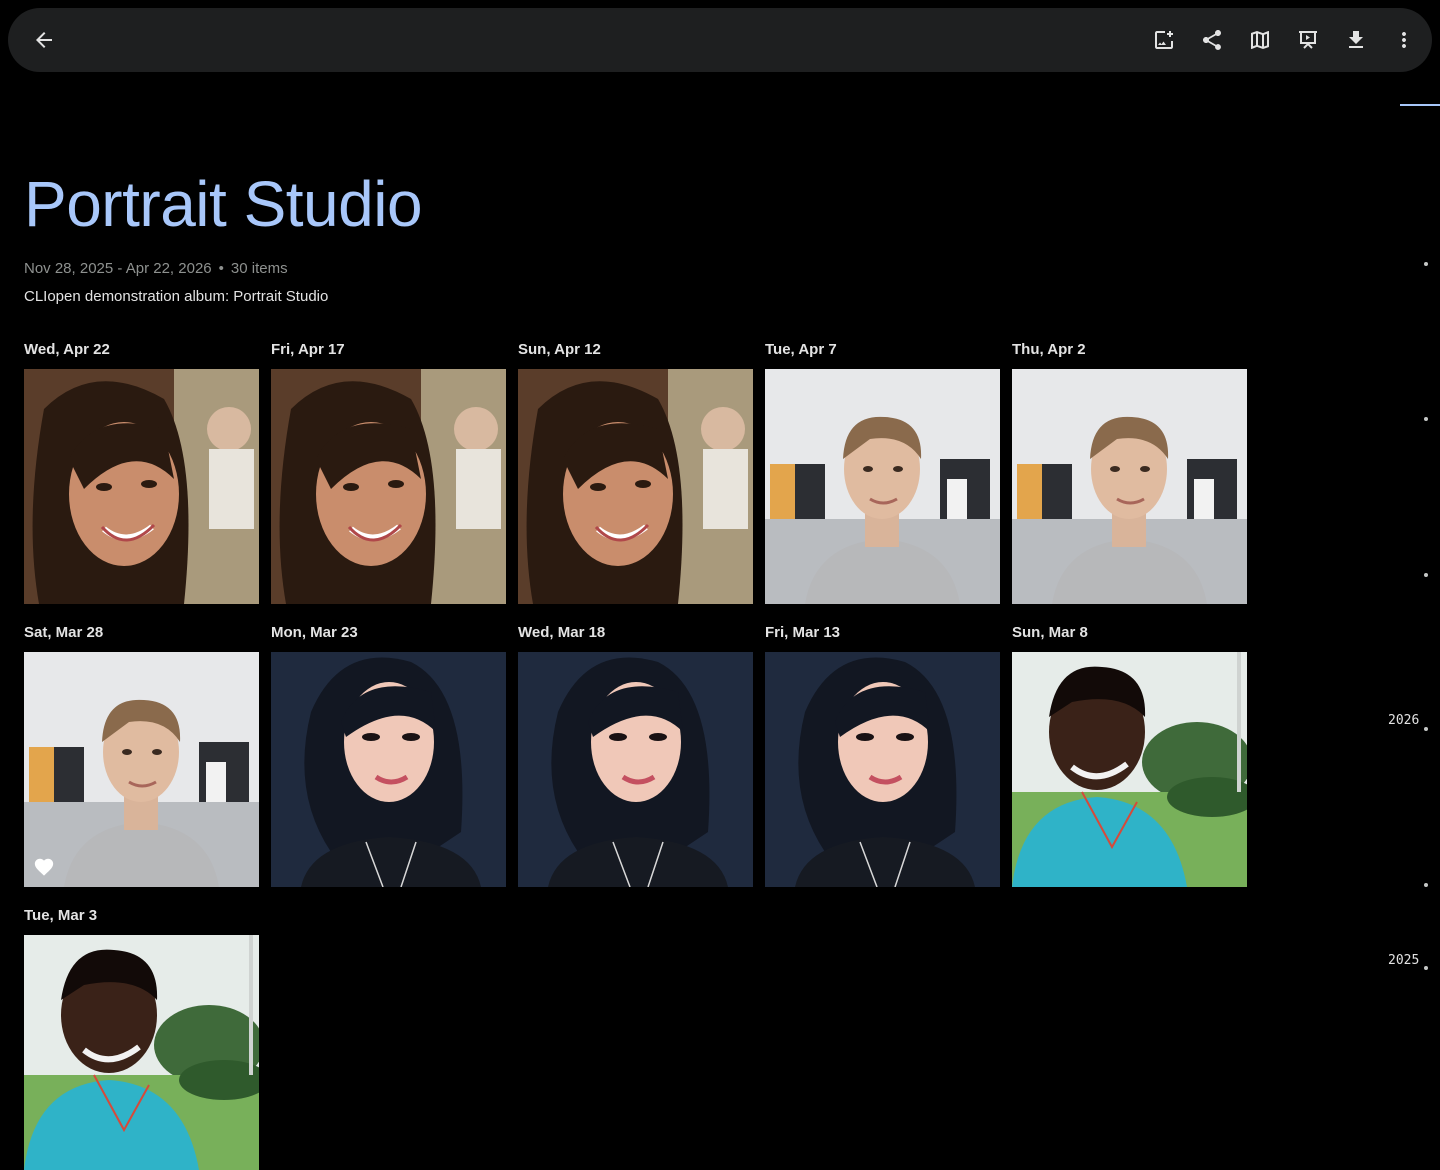  What do you see at coordinates (308, 349) in the screenshot?
I see `date-header: Fri, Apr 17` at bounding box center [308, 349].